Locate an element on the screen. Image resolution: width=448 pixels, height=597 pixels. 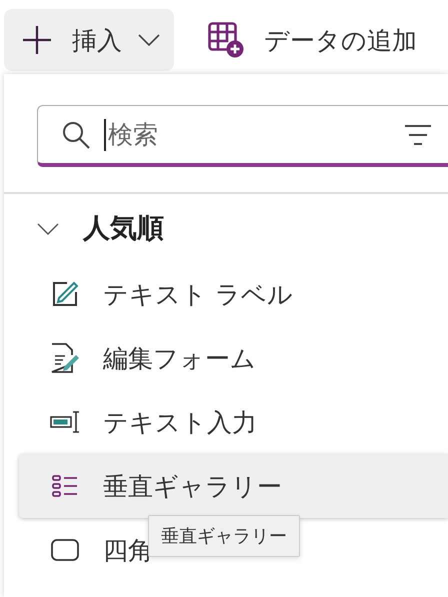
menu-item: テキスト入力 is located at coordinates (180, 422).